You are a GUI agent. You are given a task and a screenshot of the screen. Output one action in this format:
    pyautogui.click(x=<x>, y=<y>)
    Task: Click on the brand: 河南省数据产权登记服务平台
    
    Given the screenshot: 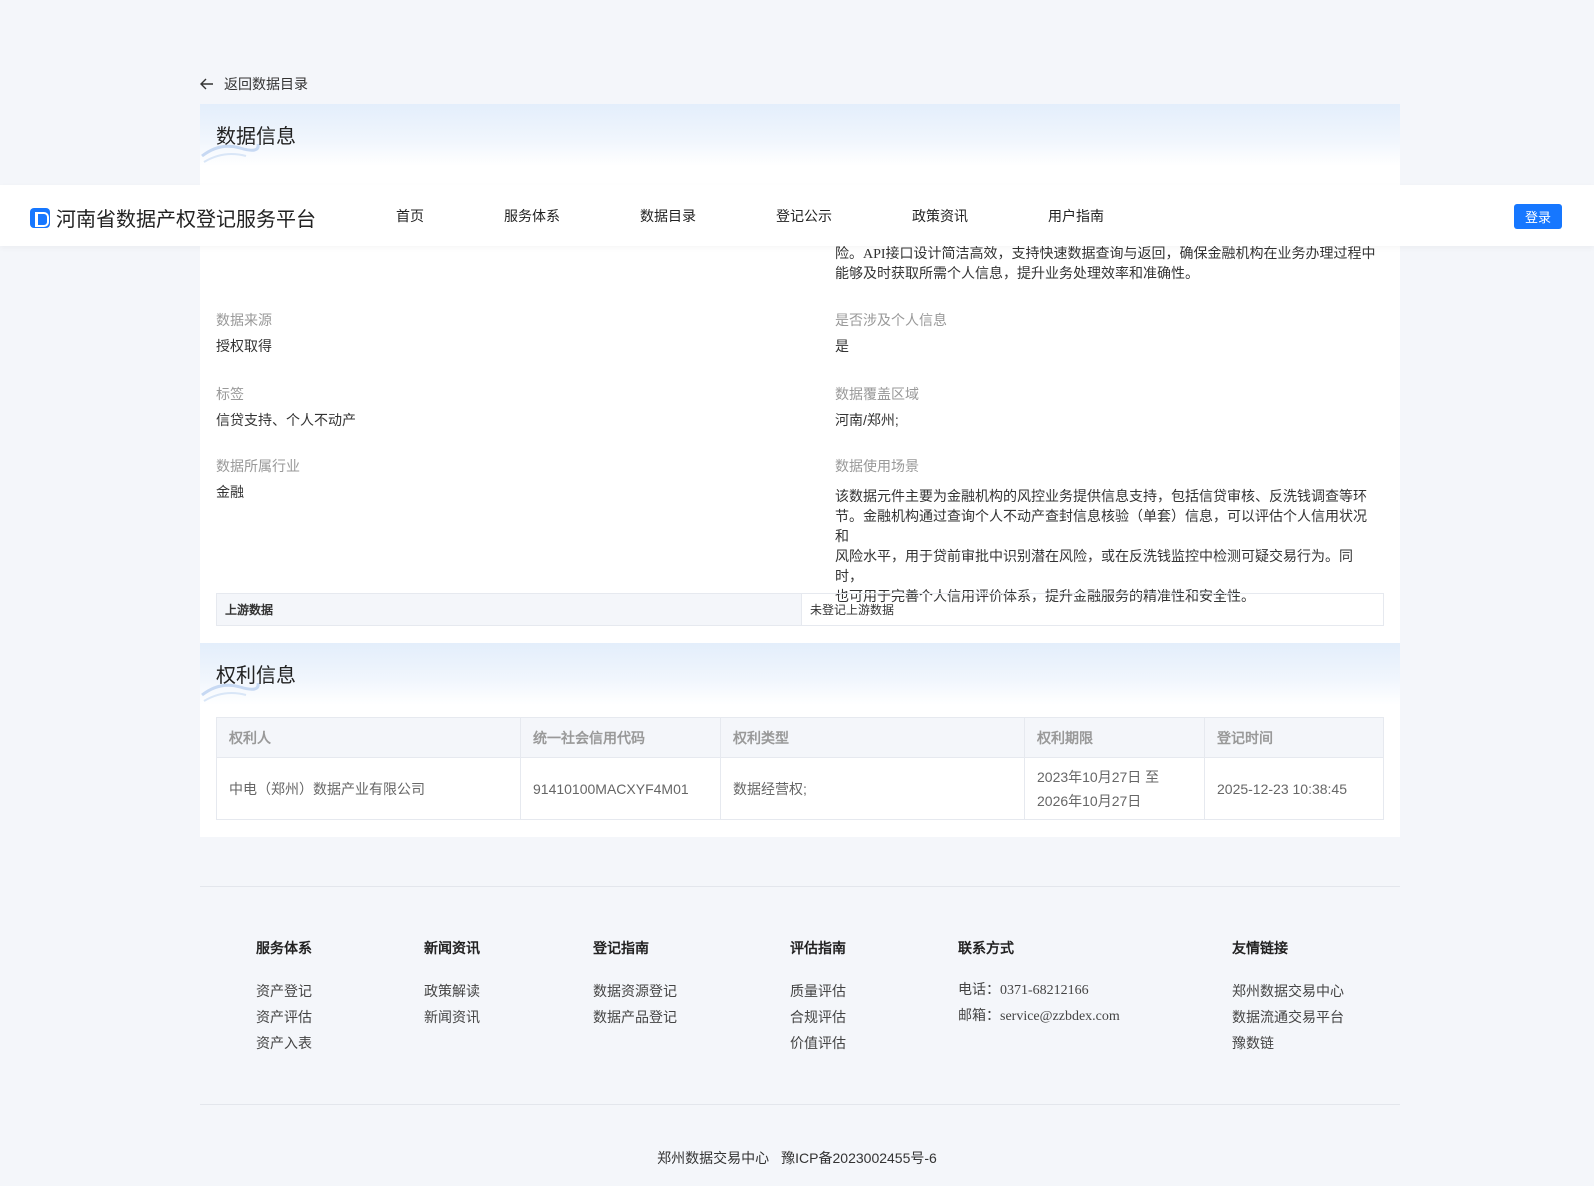 What is the action you would take?
    pyautogui.click(x=173, y=217)
    